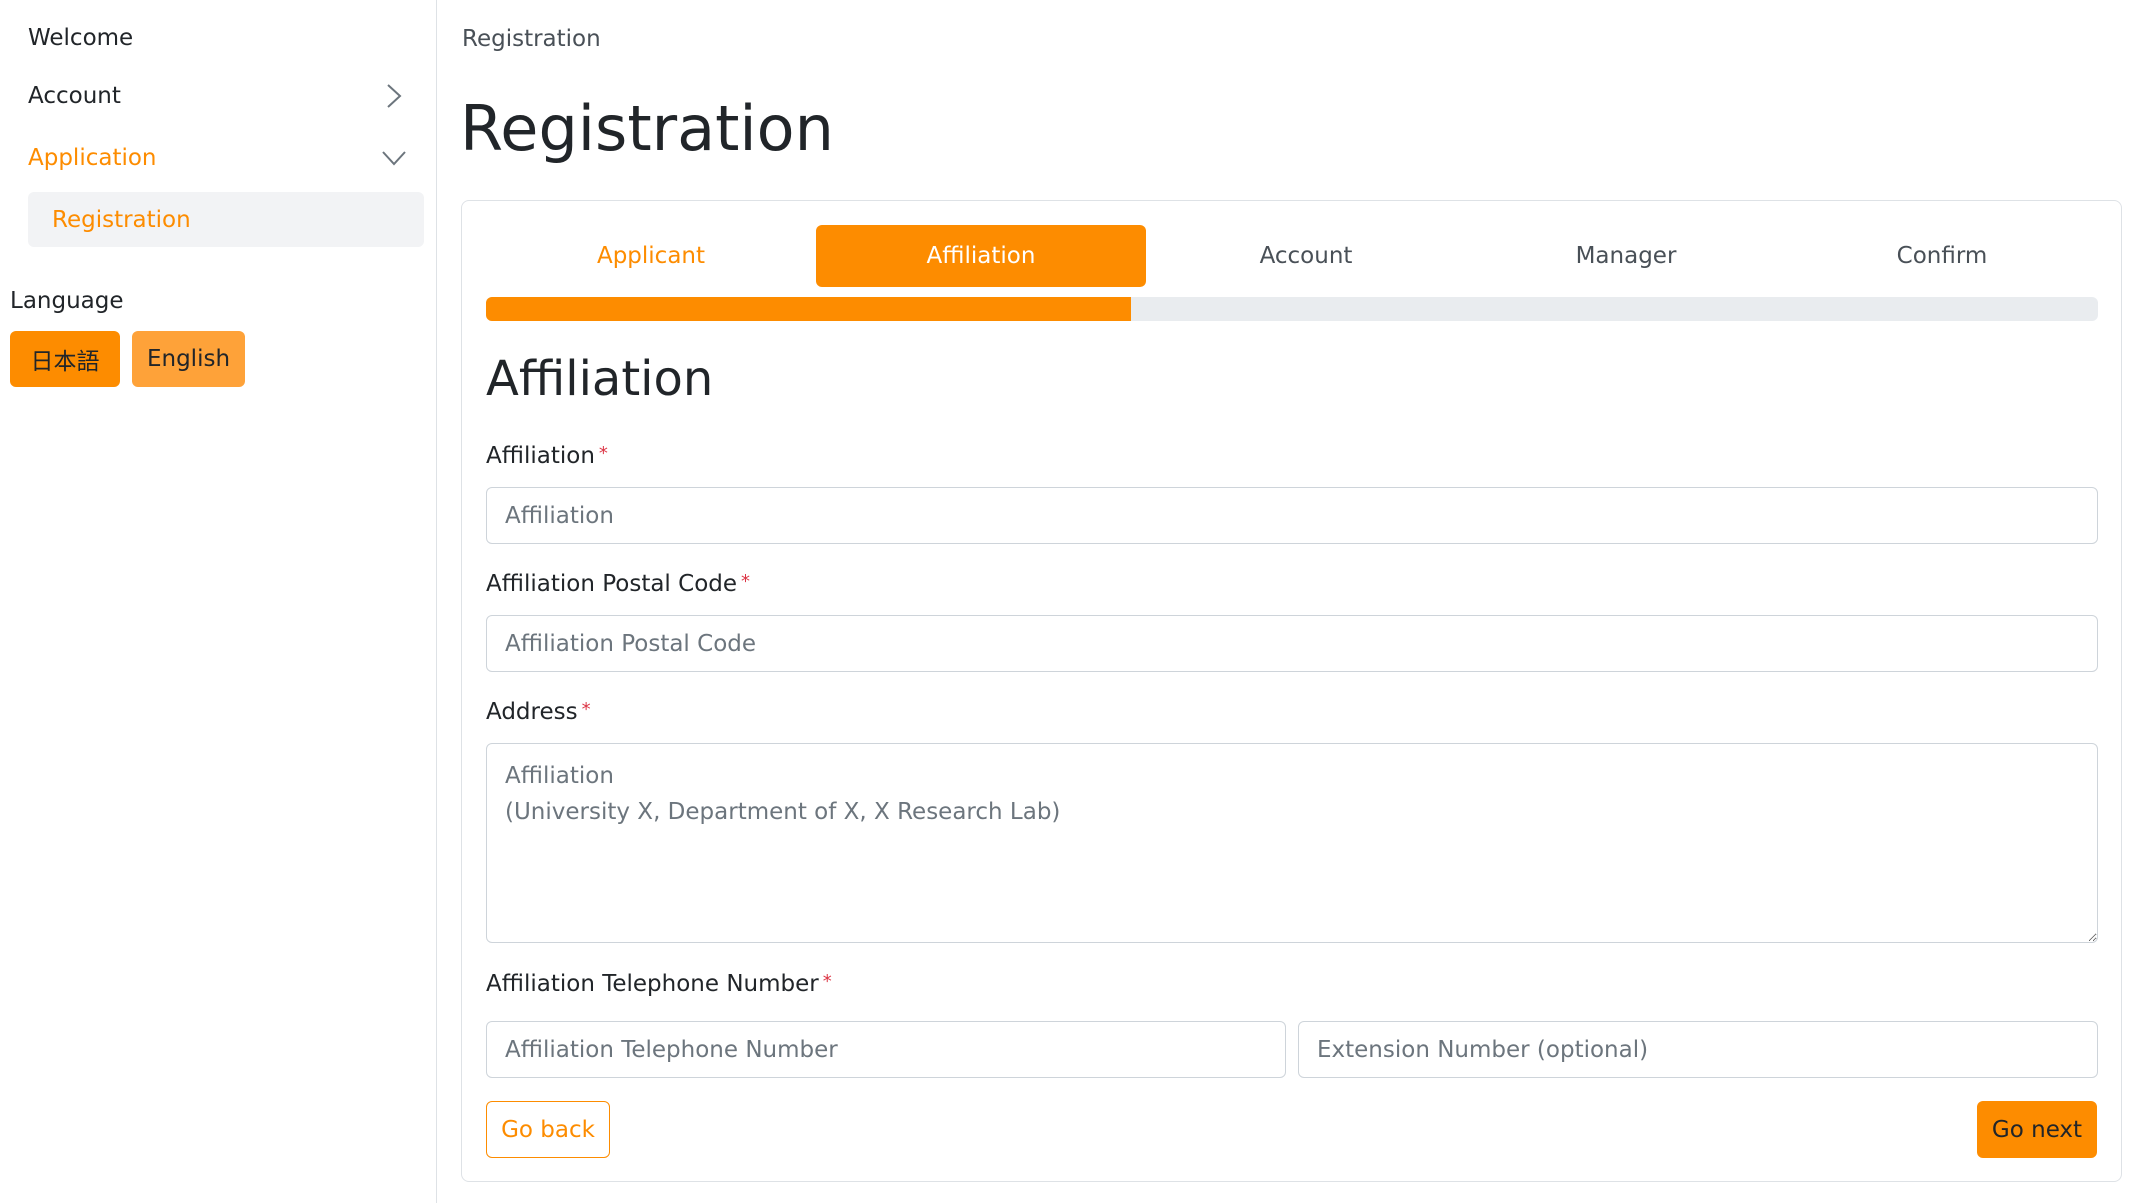  Describe the element at coordinates (1942, 256) in the screenshot. I see `tab-confirm: Confirm` at that location.